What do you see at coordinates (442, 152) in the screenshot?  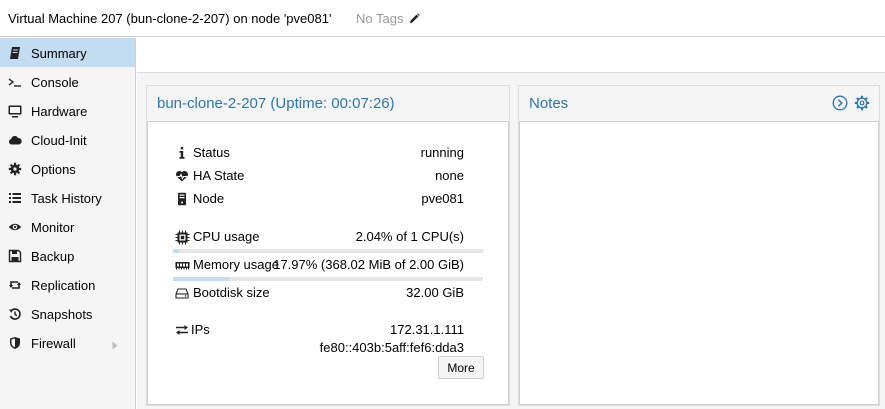 I see `status-value: running` at bounding box center [442, 152].